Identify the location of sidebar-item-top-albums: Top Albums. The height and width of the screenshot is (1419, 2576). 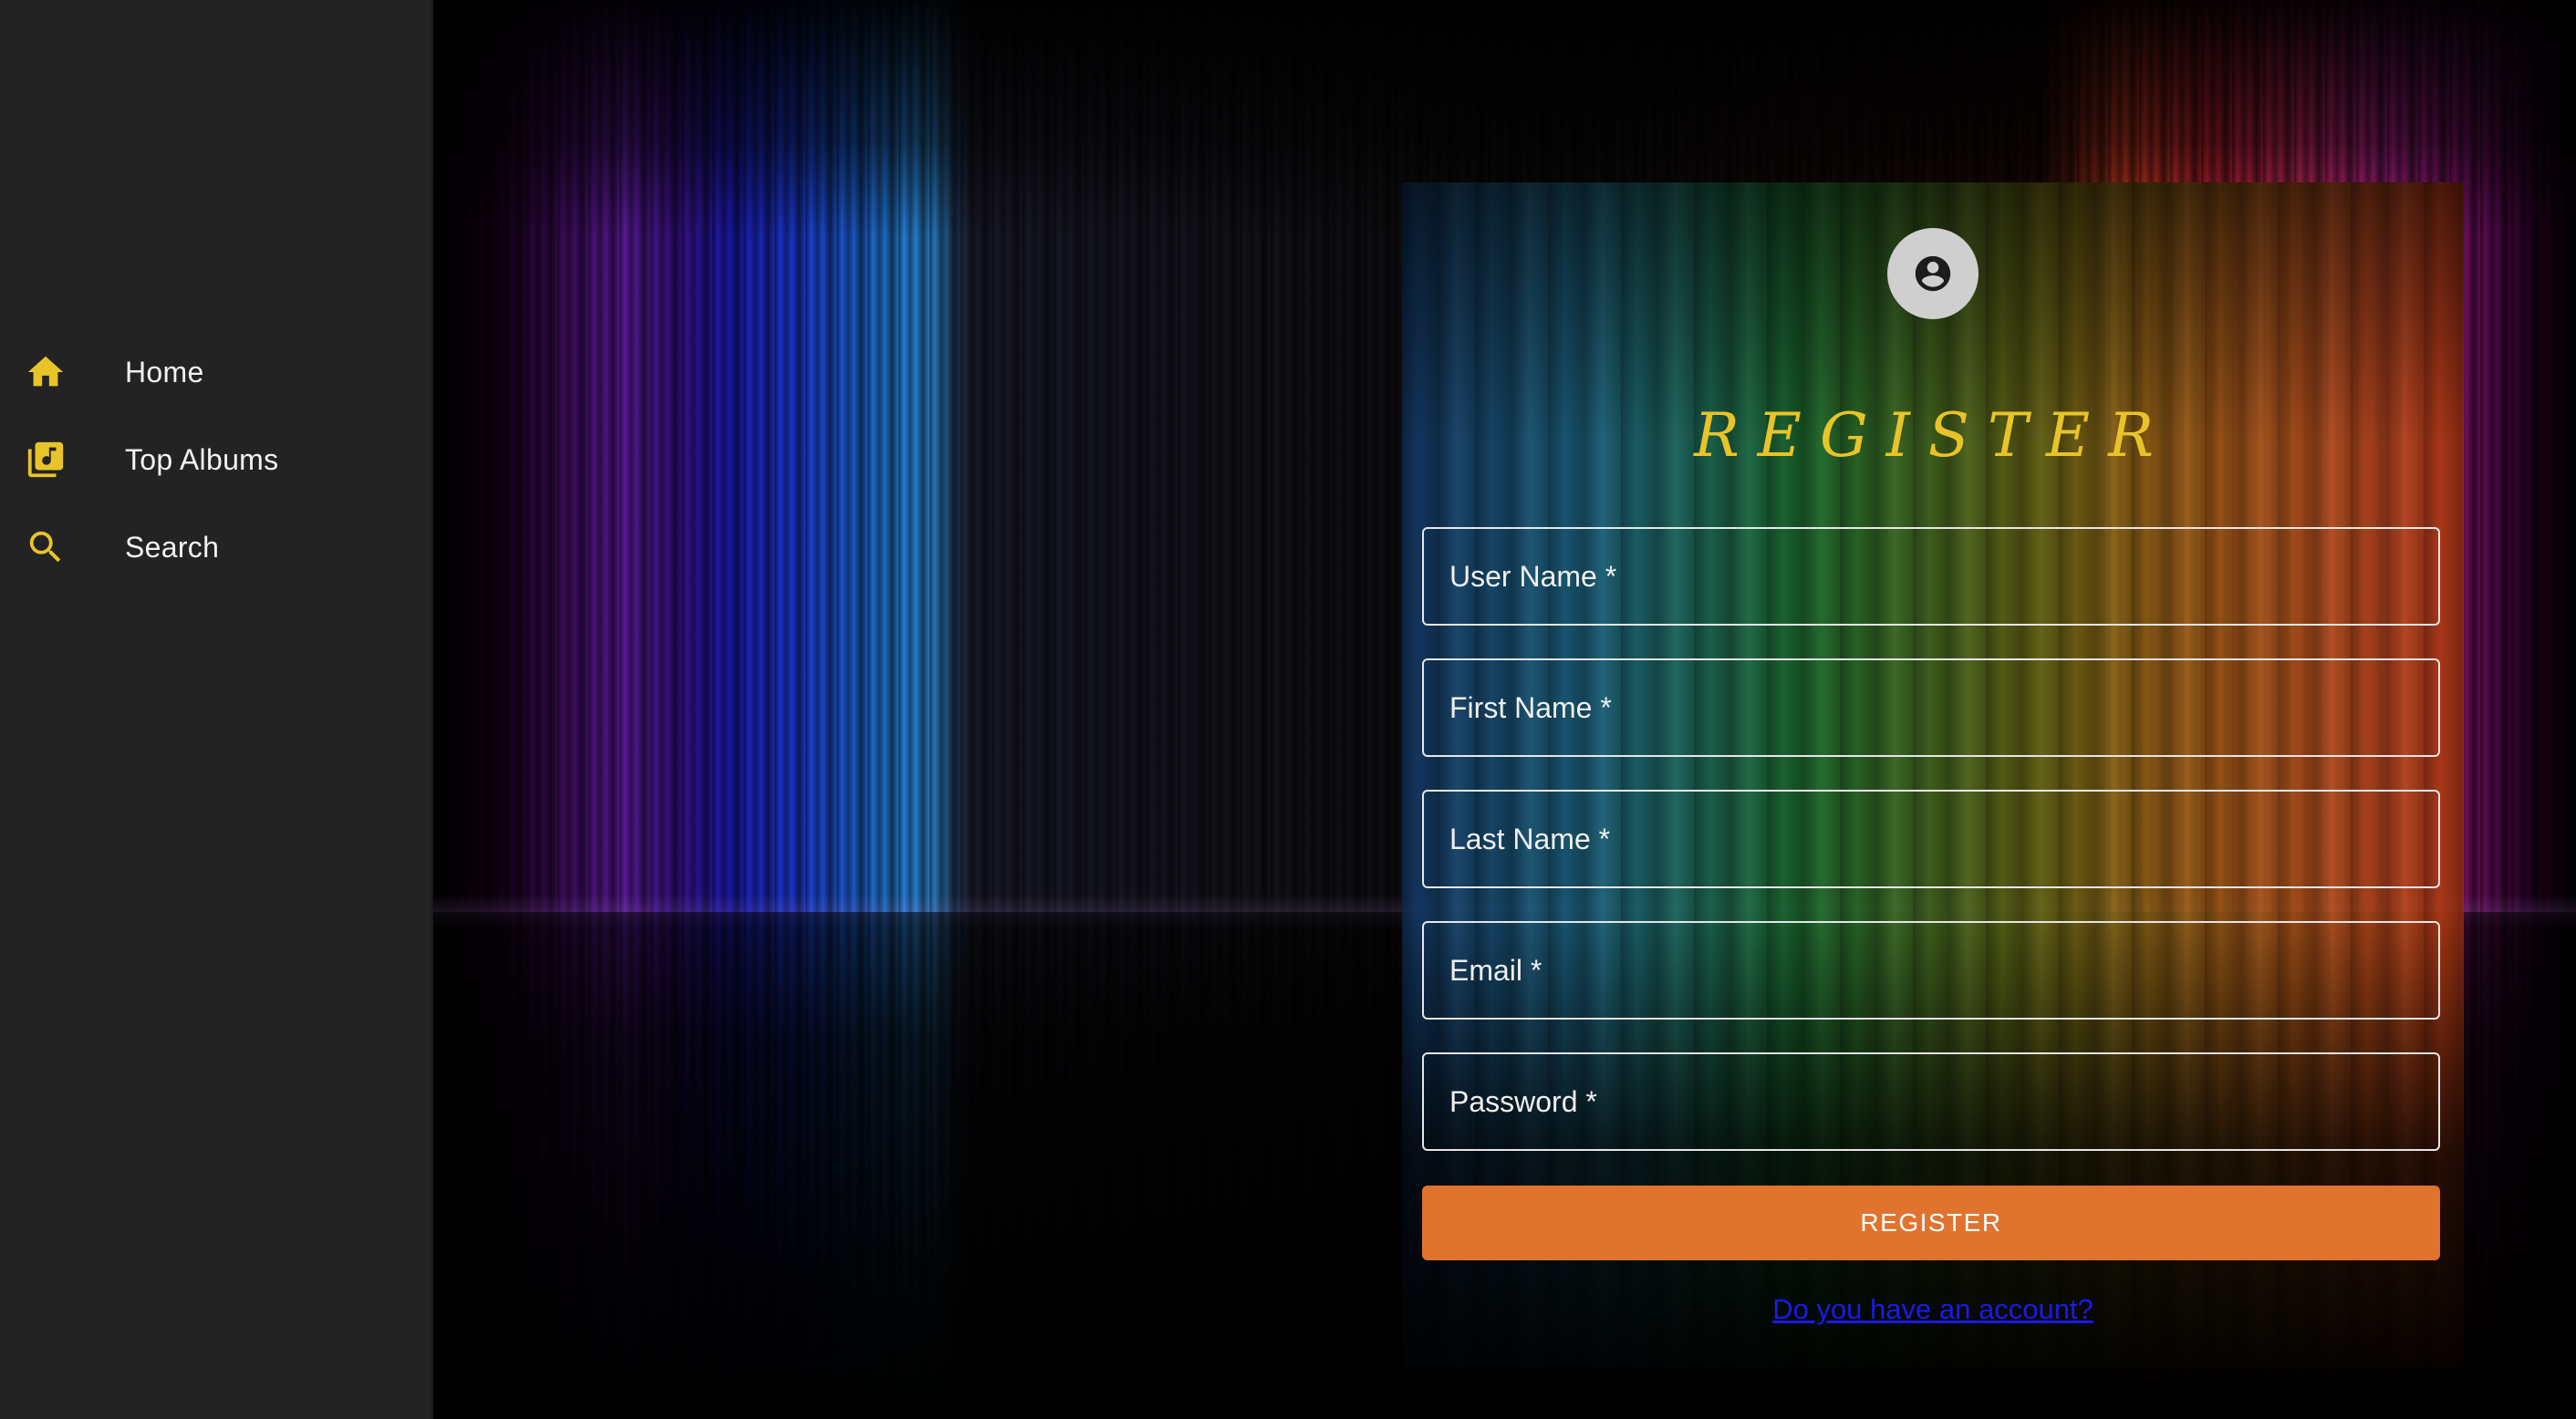
(215, 459).